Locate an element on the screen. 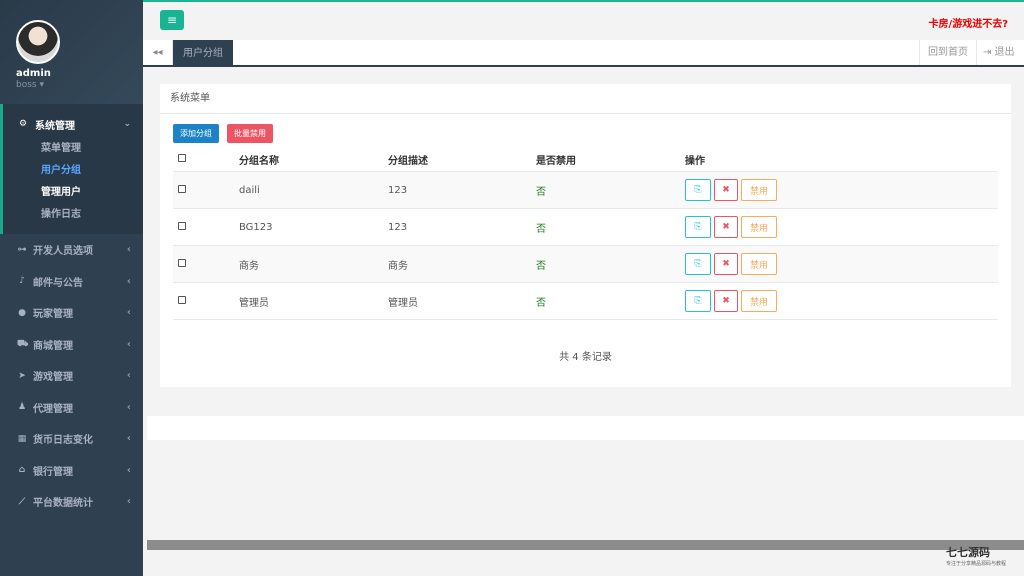  sidebar-item-user-groups: 用户分组 is located at coordinates (92, 171).